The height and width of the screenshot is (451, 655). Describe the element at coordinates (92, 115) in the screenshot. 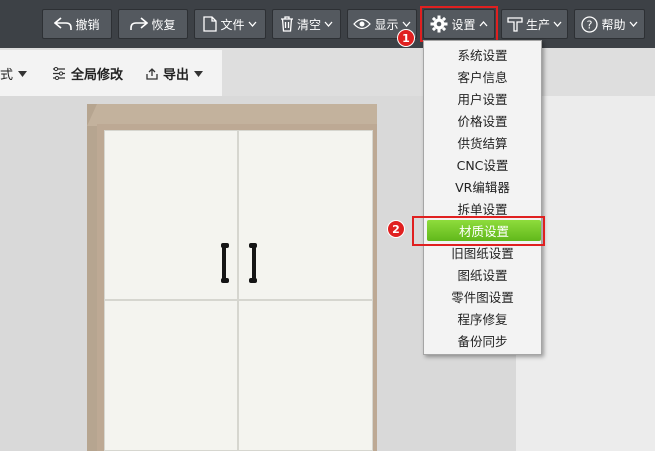

I see `wardrobe-top-bevel` at that location.